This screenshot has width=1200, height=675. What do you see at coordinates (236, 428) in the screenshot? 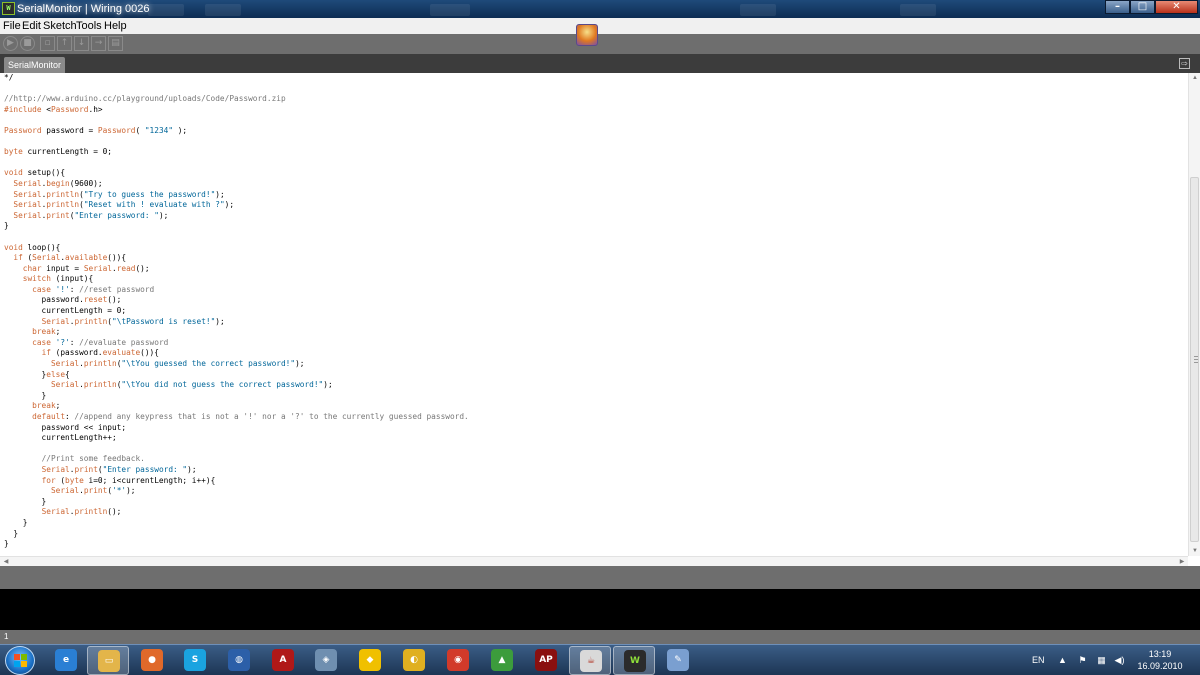
I see `code-line: password << input;` at bounding box center [236, 428].